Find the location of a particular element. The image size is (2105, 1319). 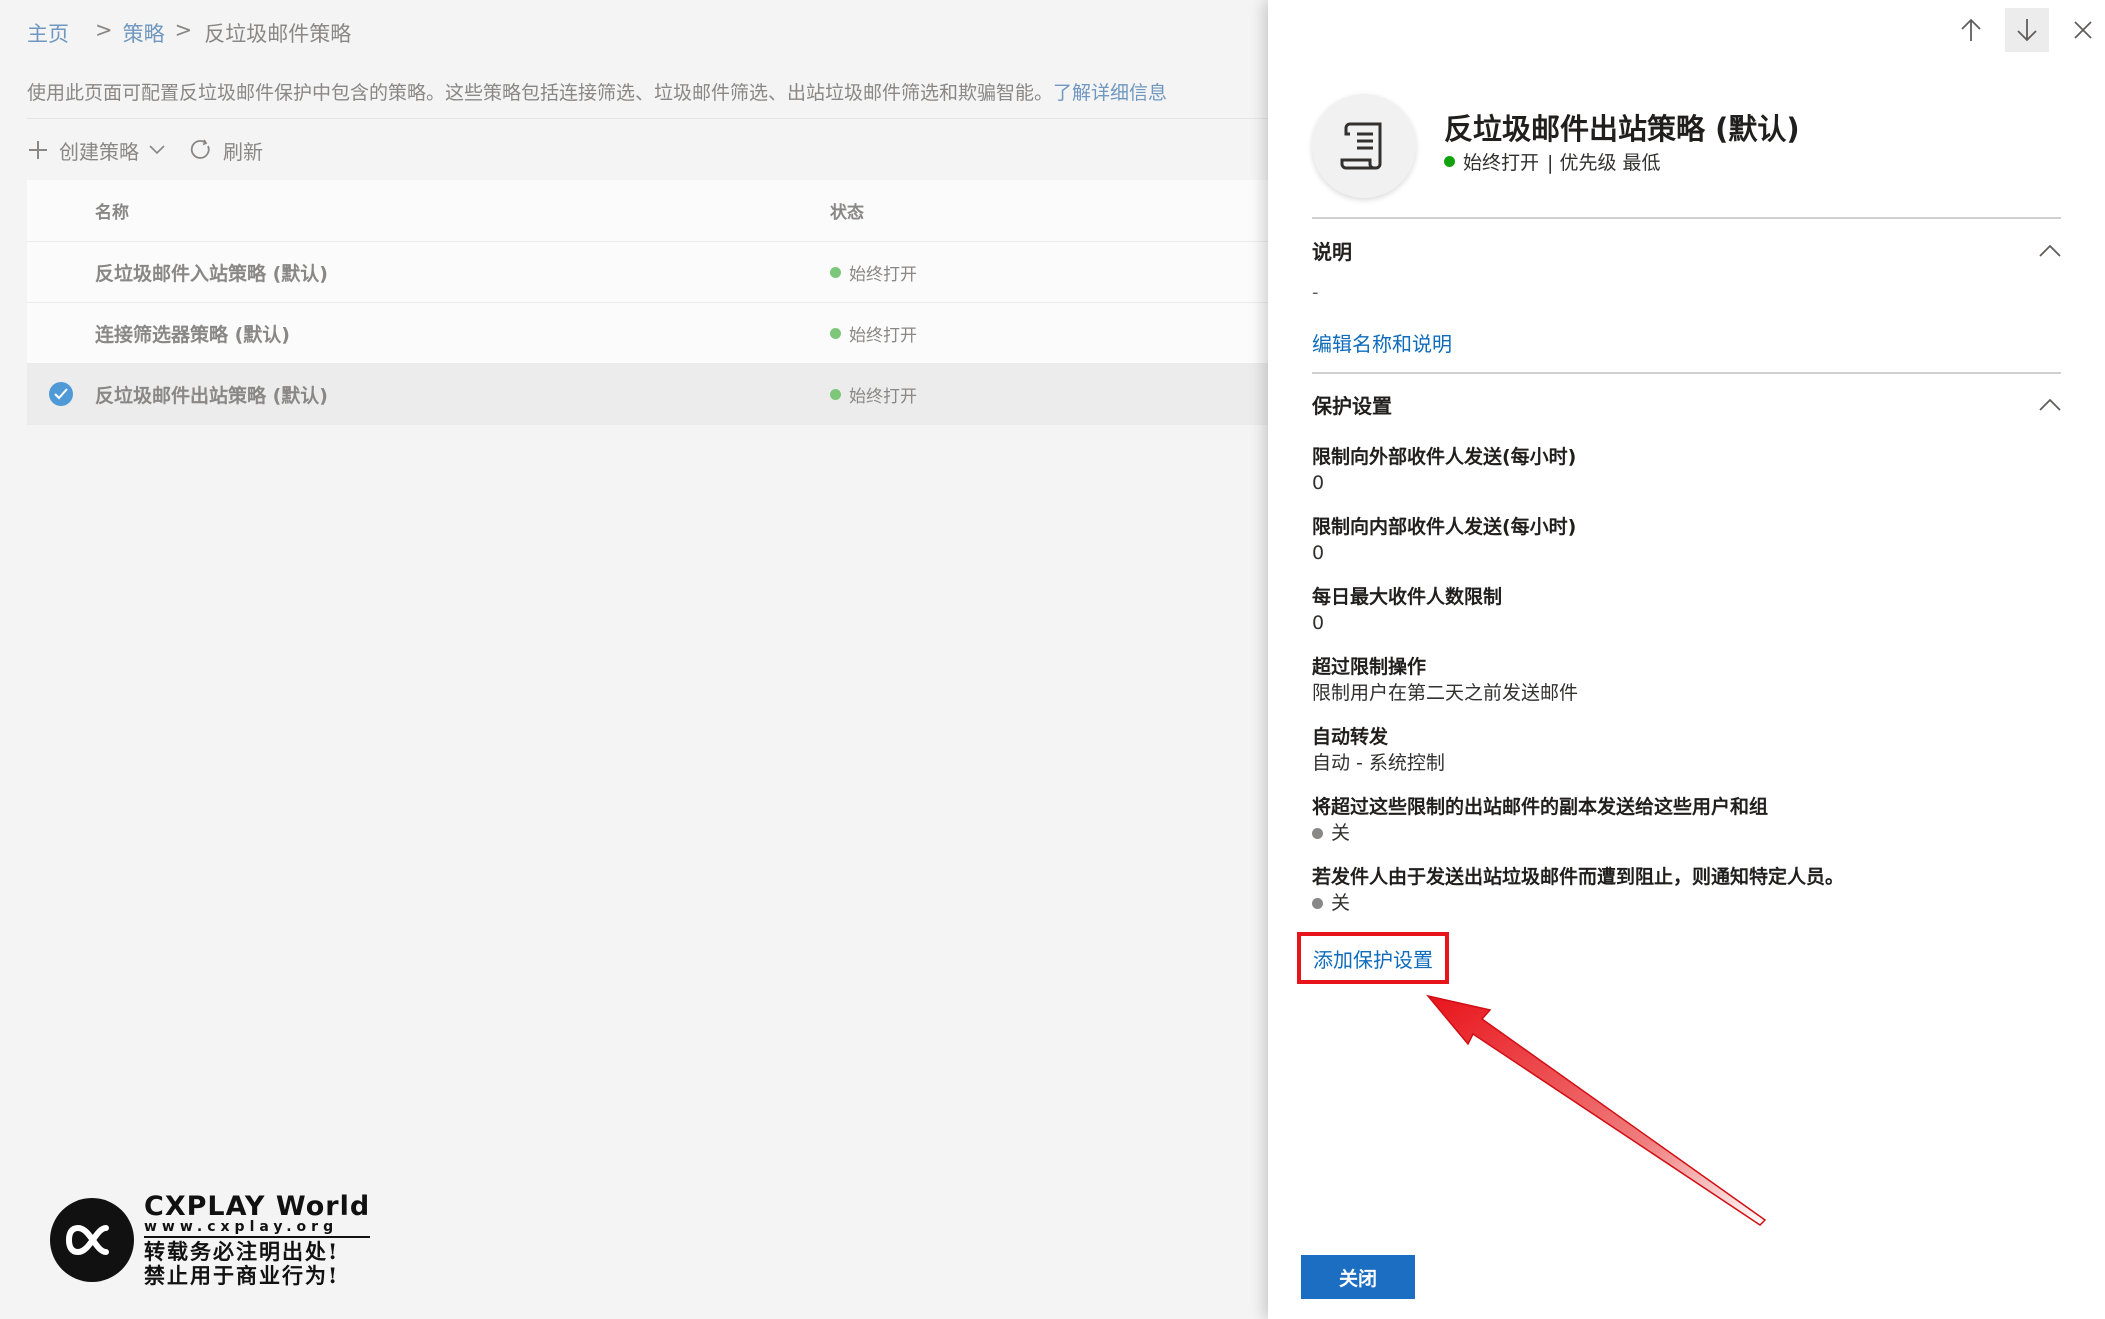

watermark-brand: CXPLAY World is located at coordinates (257, 1206).